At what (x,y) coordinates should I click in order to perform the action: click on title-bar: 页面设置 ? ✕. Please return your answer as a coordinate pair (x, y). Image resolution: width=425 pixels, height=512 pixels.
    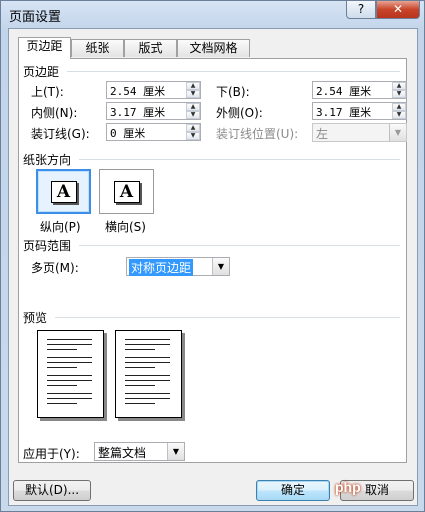
    Looking at the image, I should click on (212, 14).